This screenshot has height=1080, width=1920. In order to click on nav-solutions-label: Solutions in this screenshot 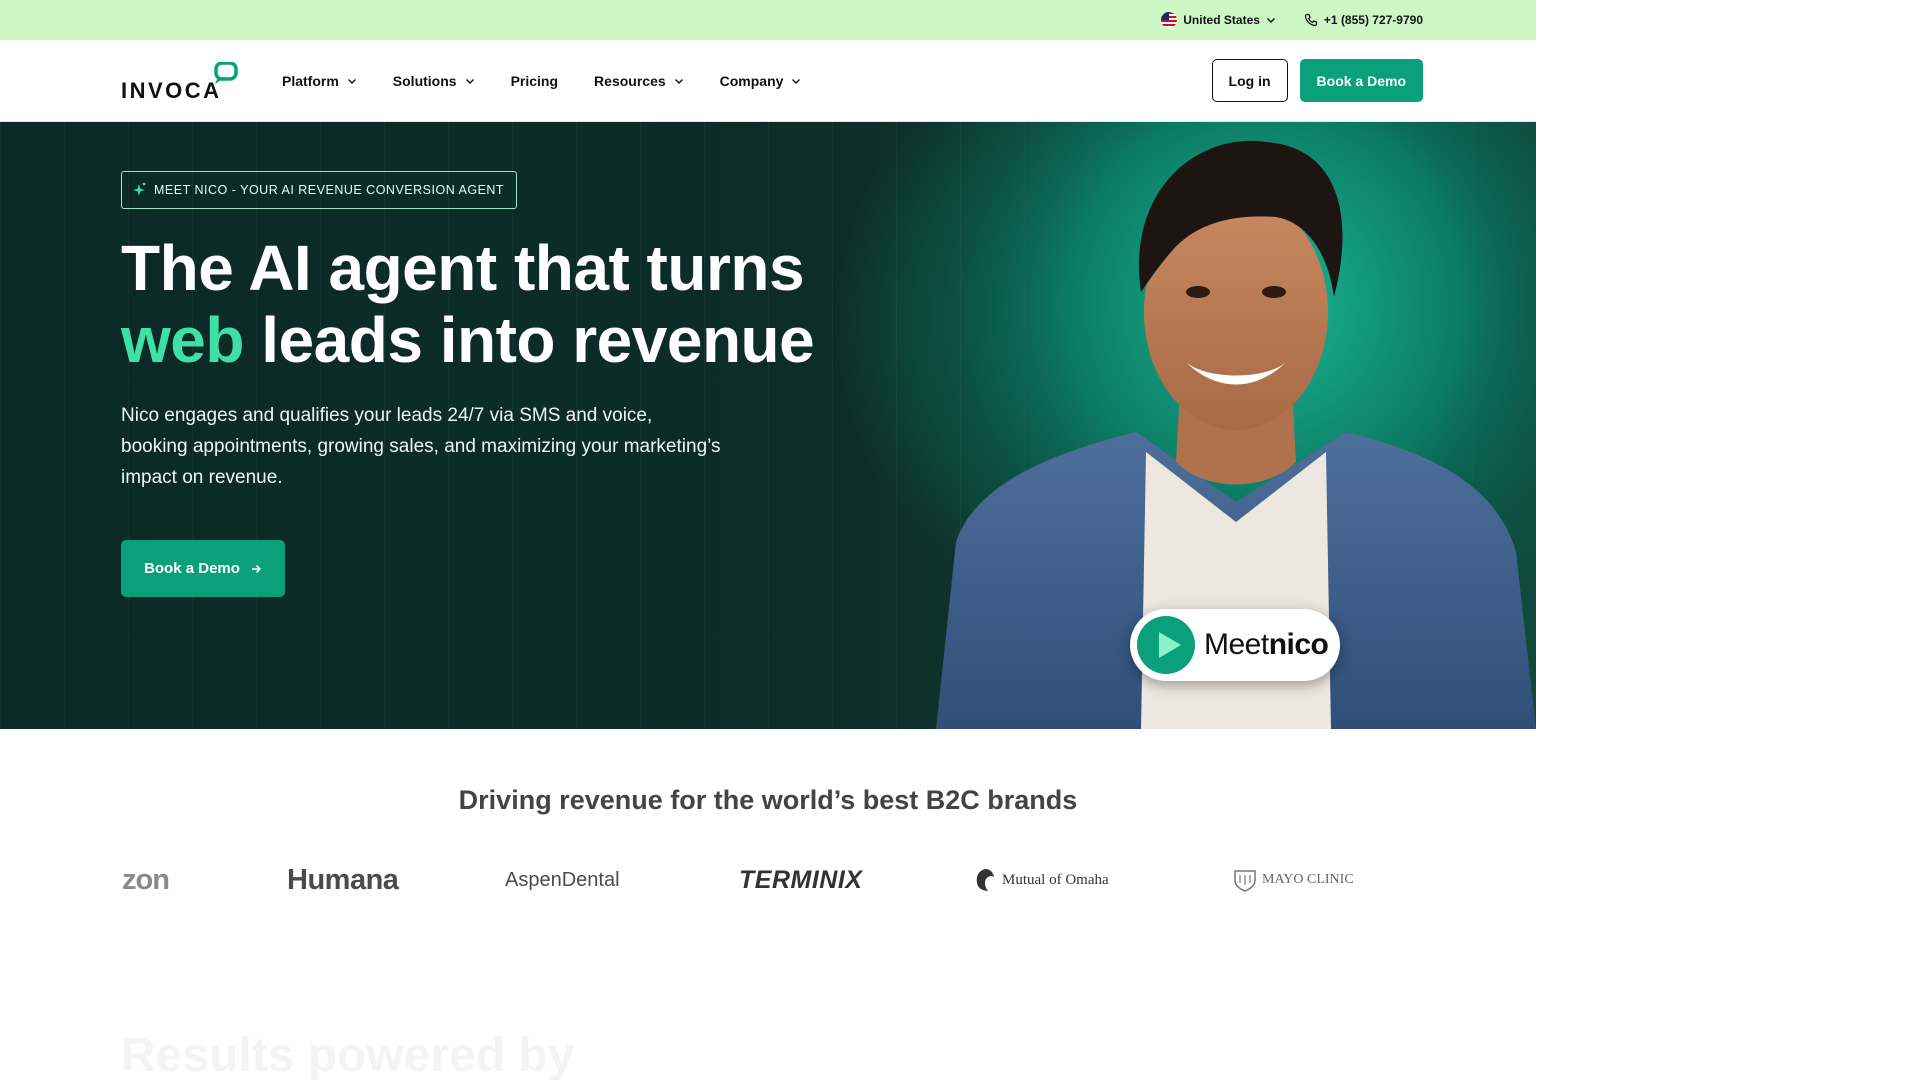, I will do `click(424, 81)`.